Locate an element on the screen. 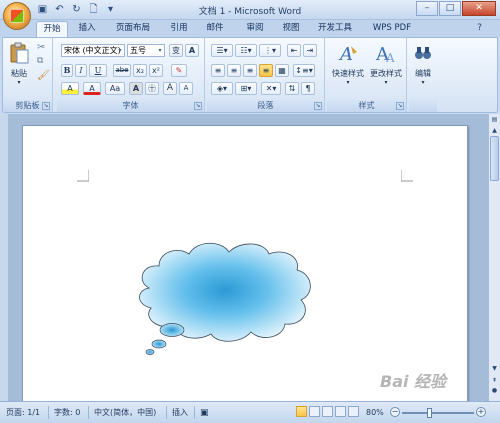 The width and height of the screenshot is (500, 423). prev-page-icon: ⇞ is located at coordinates (494, 380).